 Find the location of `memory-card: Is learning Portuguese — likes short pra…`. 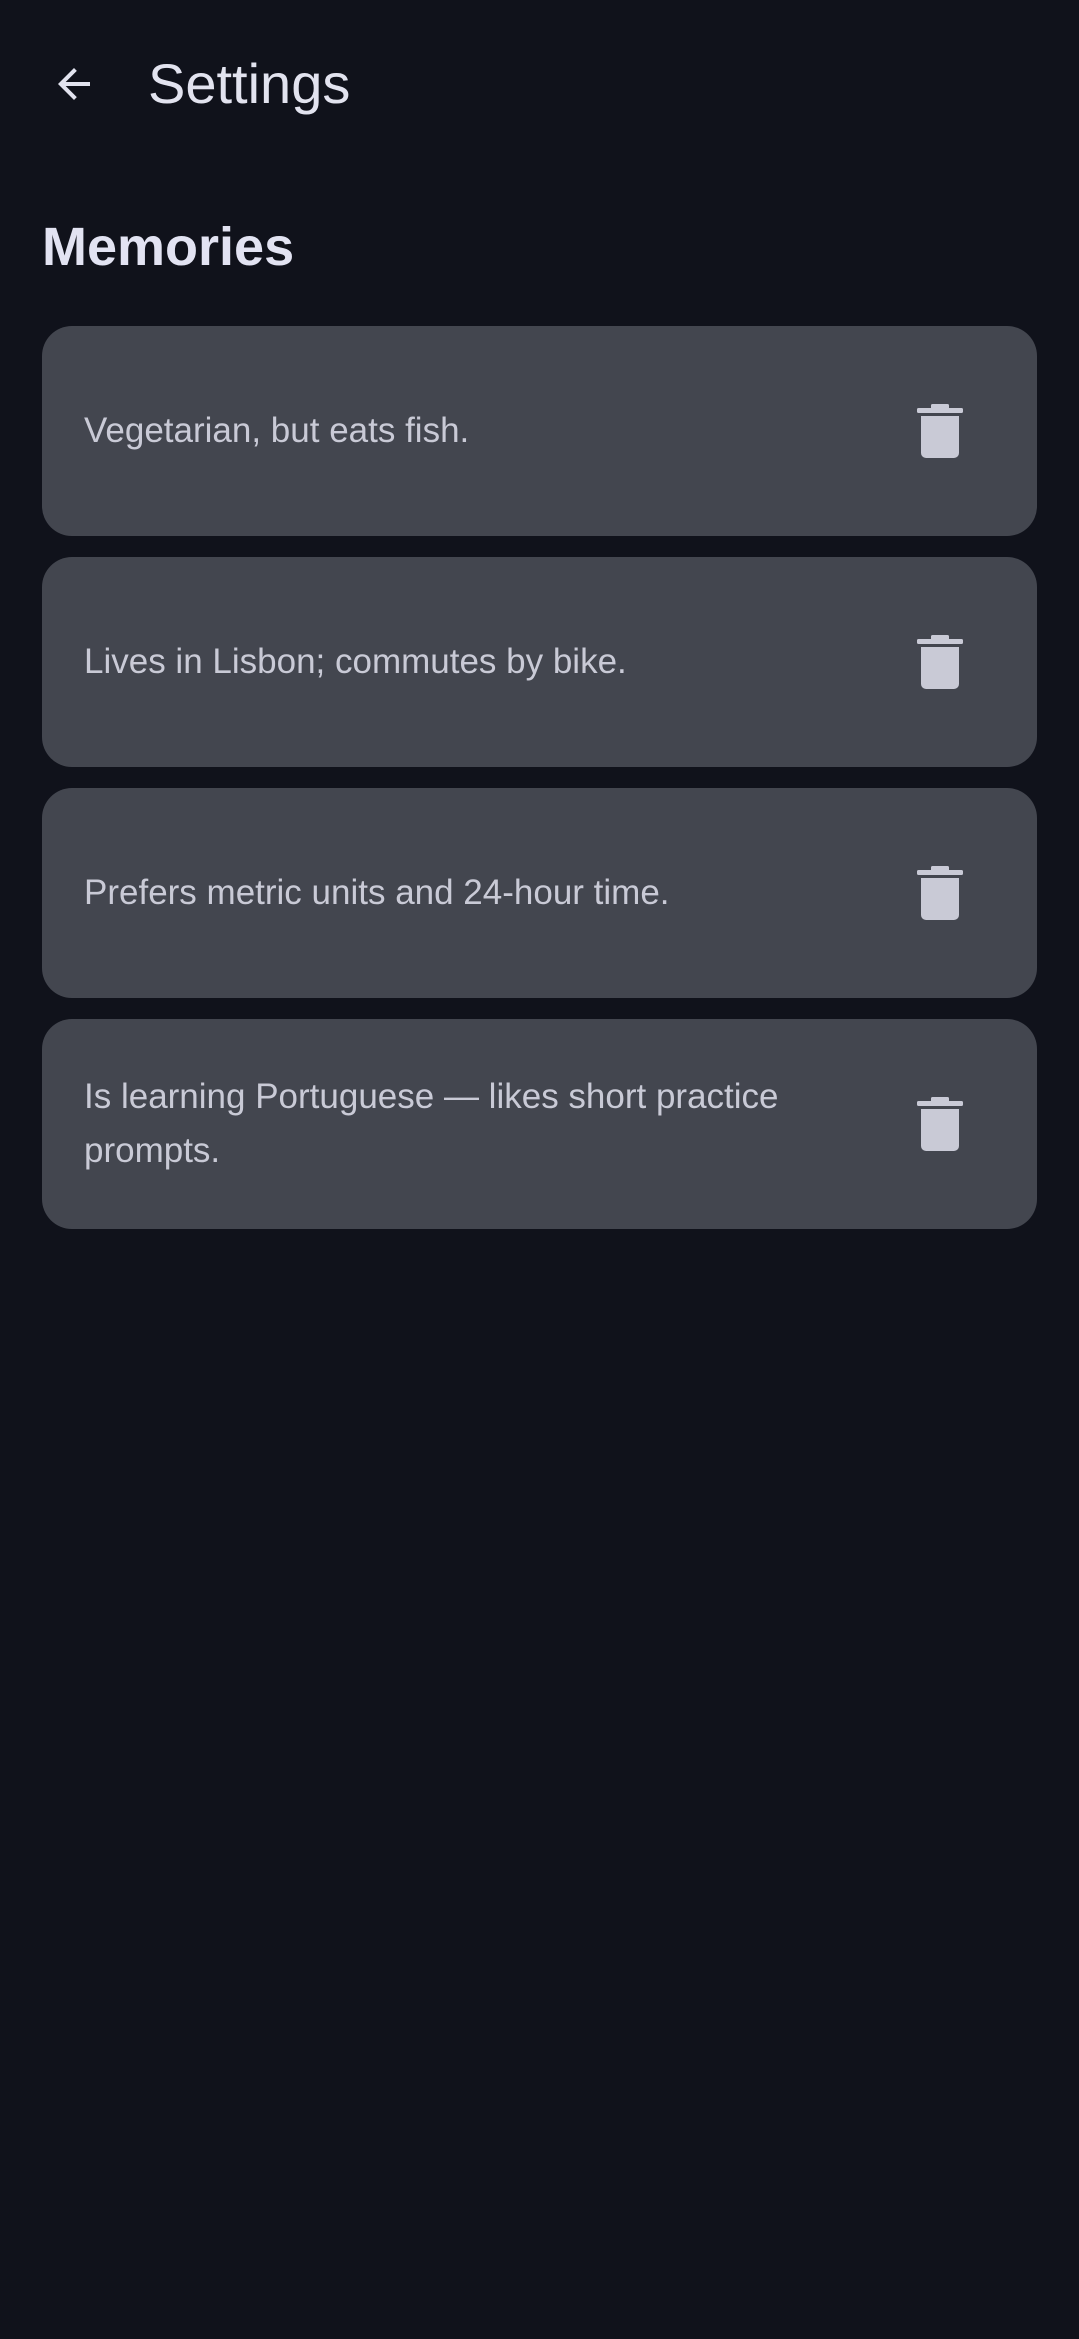

memory-card: Is learning Portuguese — likes short pra… is located at coordinates (539, 1124).